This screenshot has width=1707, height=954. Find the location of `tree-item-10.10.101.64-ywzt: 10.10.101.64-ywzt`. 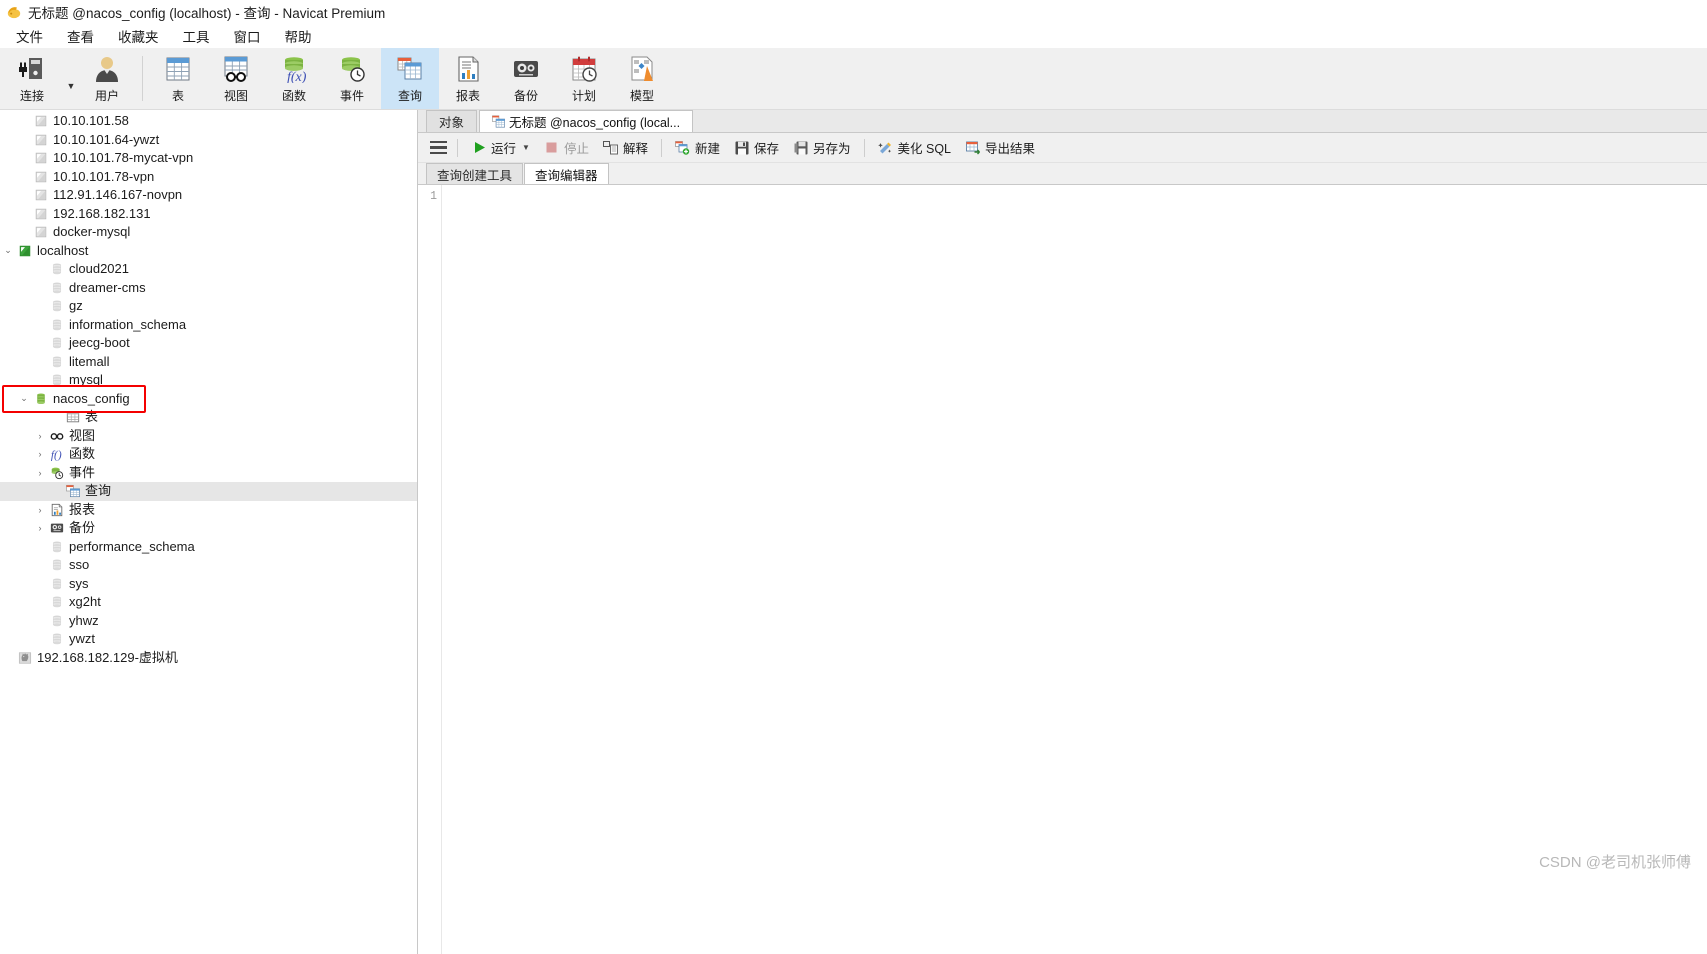

tree-item-10.10.101.64-ywzt: 10.10.101.64-ywzt is located at coordinates (208, 140).